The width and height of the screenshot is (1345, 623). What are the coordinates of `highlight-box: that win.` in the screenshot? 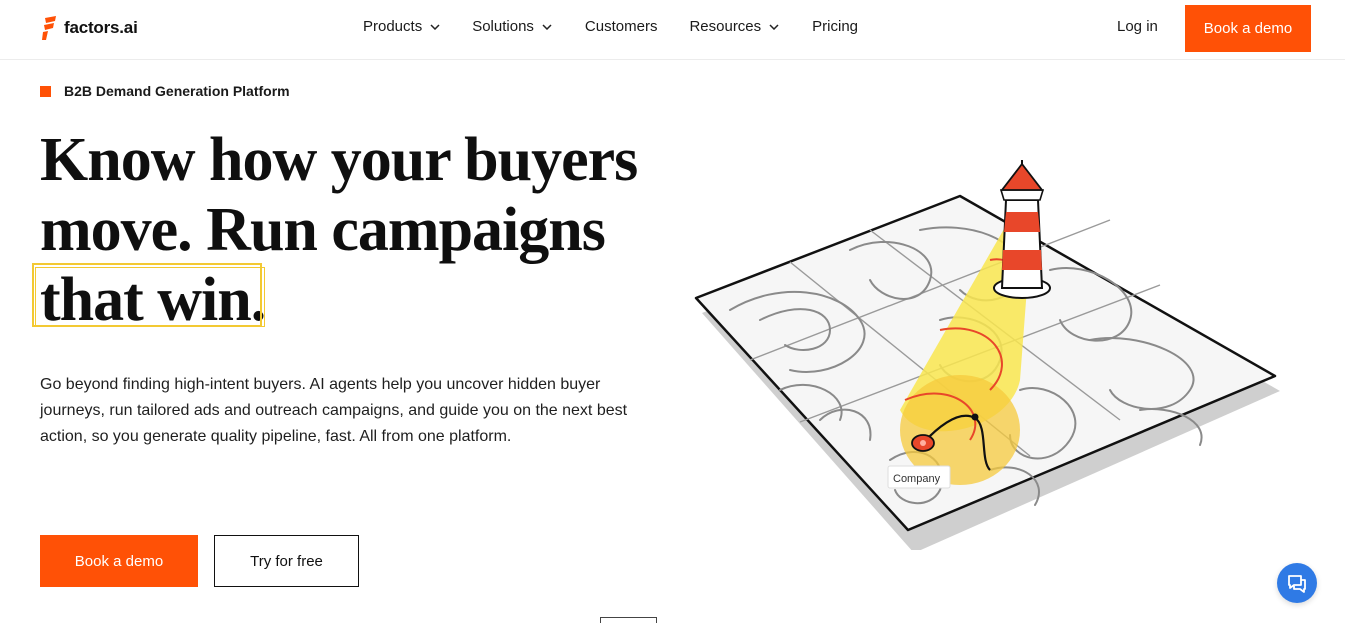 It's located at (149, 299).